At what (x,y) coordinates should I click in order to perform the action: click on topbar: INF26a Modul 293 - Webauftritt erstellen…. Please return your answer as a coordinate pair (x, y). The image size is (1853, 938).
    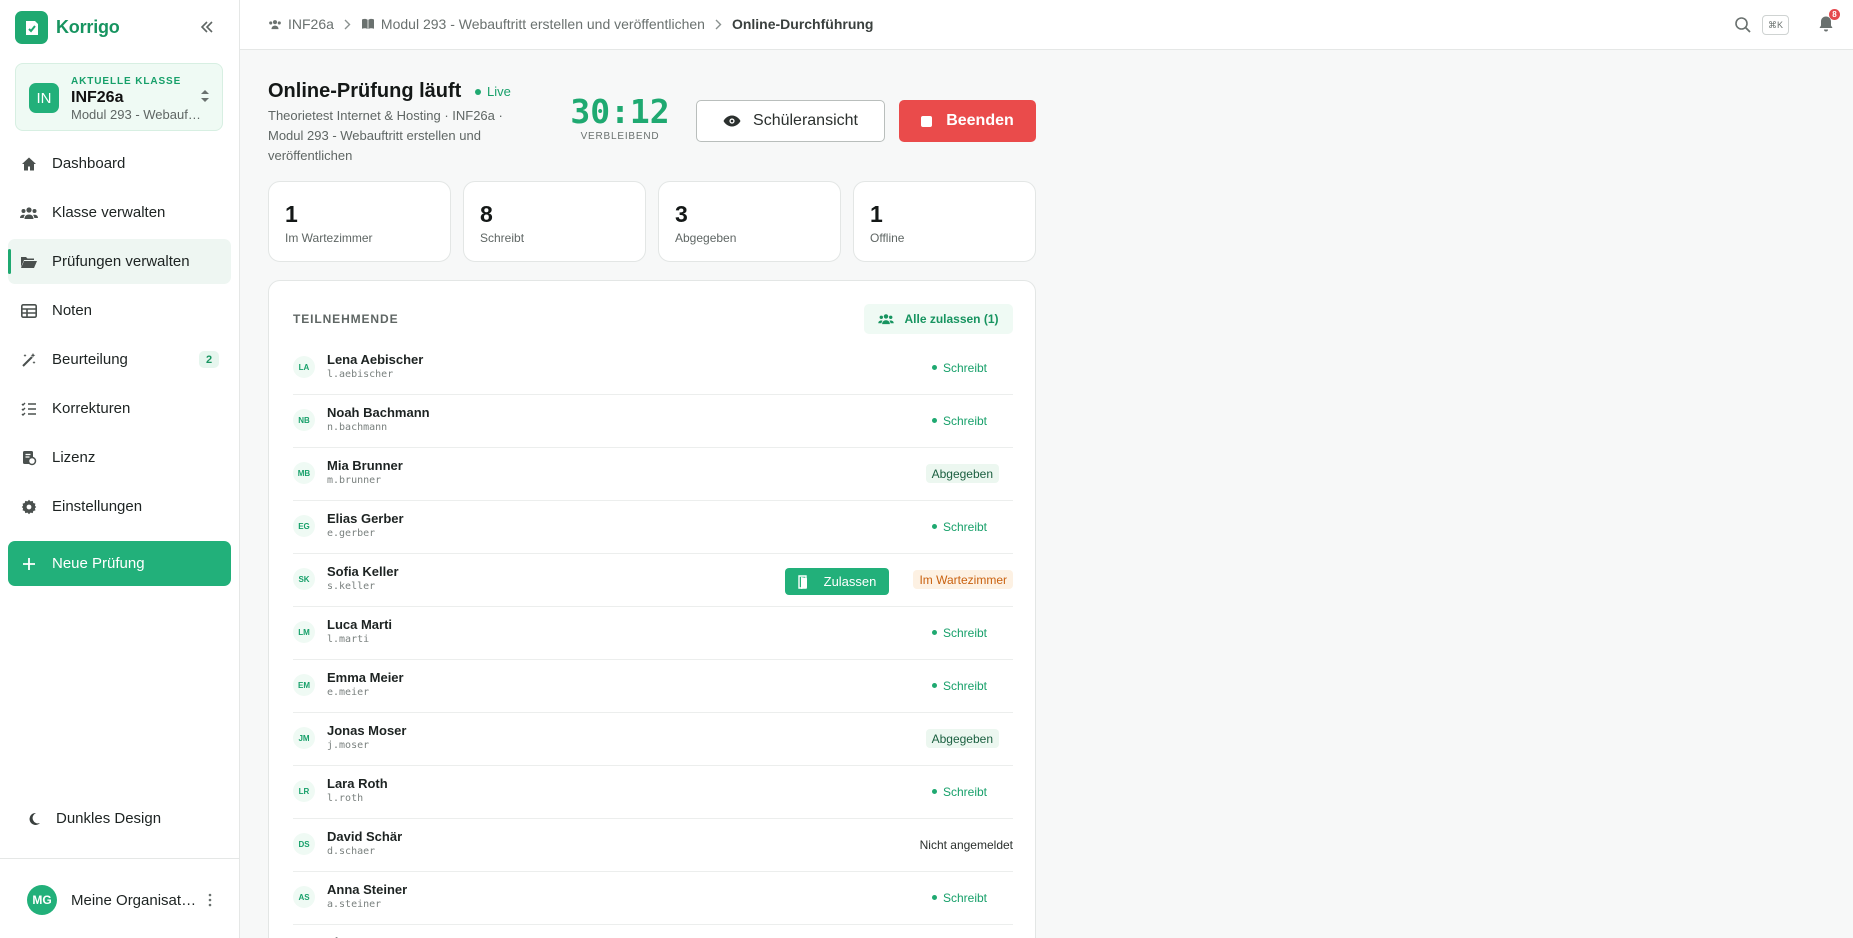
    Looking at the image, I should click on (1046, 25).